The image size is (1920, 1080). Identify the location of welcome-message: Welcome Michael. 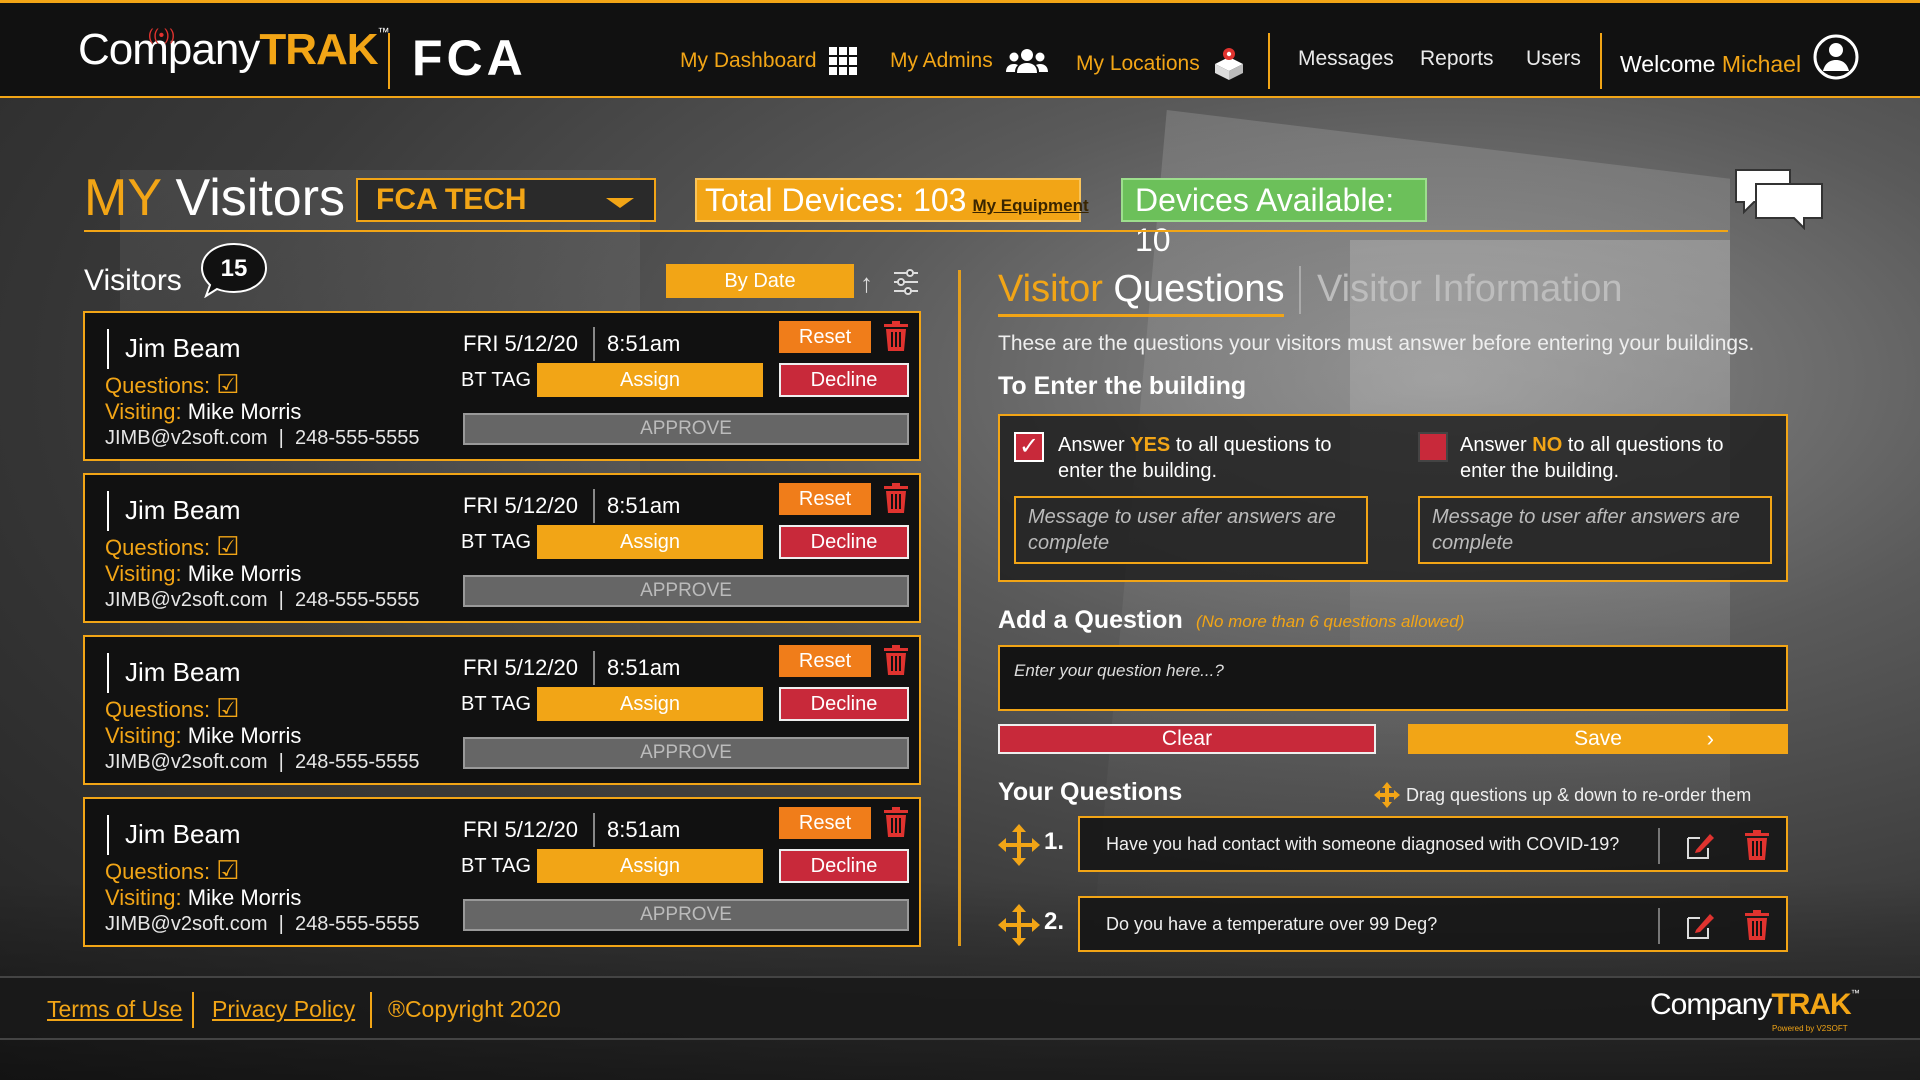
(1711, 64).